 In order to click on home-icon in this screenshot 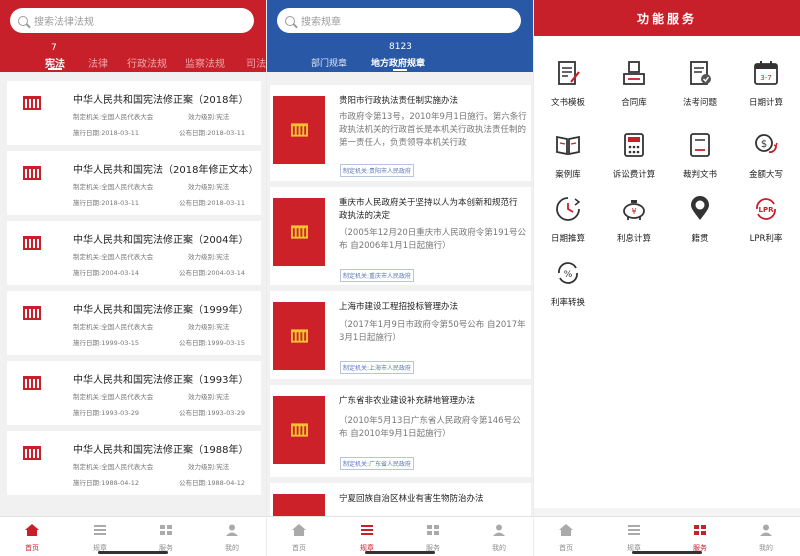, I will do `click(566, 530)`.